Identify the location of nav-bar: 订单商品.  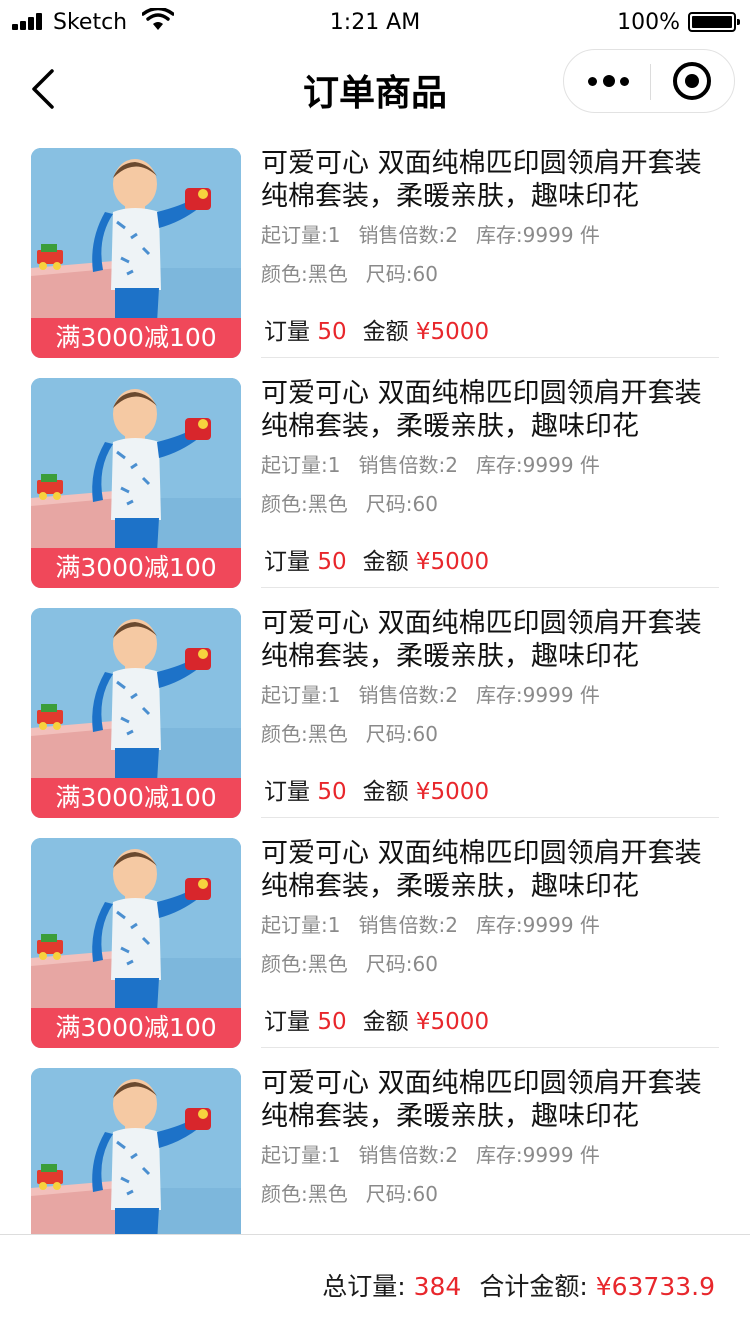
(375, 88).